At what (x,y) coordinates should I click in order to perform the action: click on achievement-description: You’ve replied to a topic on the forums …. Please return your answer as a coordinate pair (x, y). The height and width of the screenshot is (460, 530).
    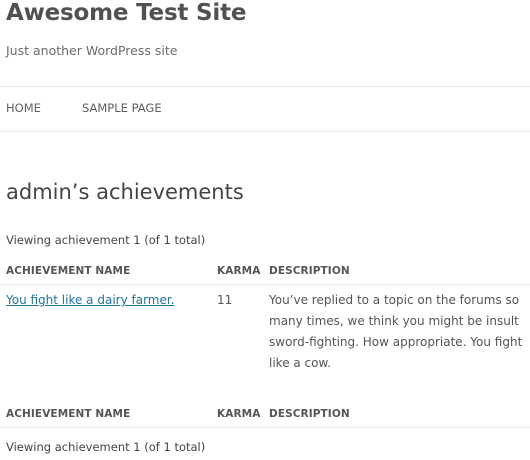
    Looking at the image, I should click on (396, 331).